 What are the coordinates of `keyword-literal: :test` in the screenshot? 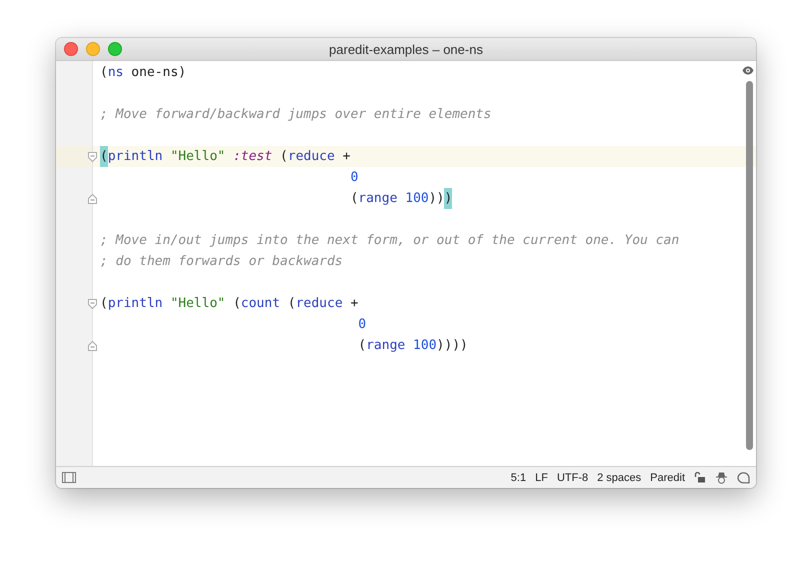 It's located at (252, 157).